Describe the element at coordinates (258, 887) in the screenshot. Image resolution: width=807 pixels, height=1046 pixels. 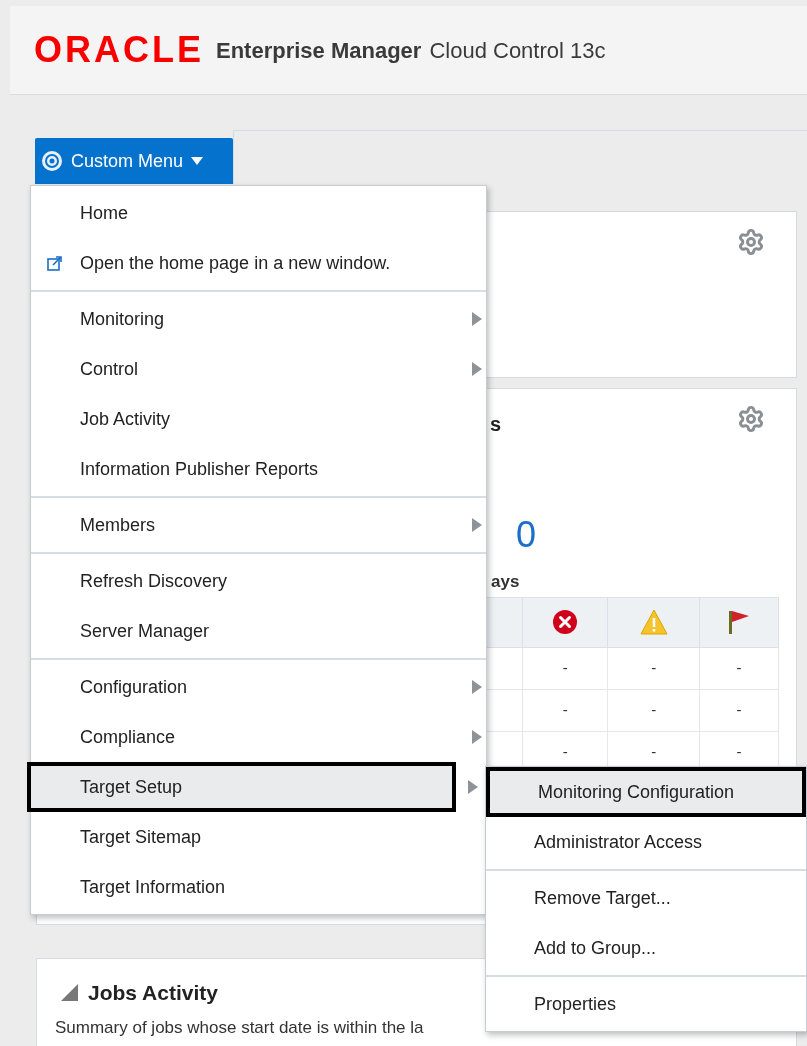
I see `menu-item: Target Information` at that location.